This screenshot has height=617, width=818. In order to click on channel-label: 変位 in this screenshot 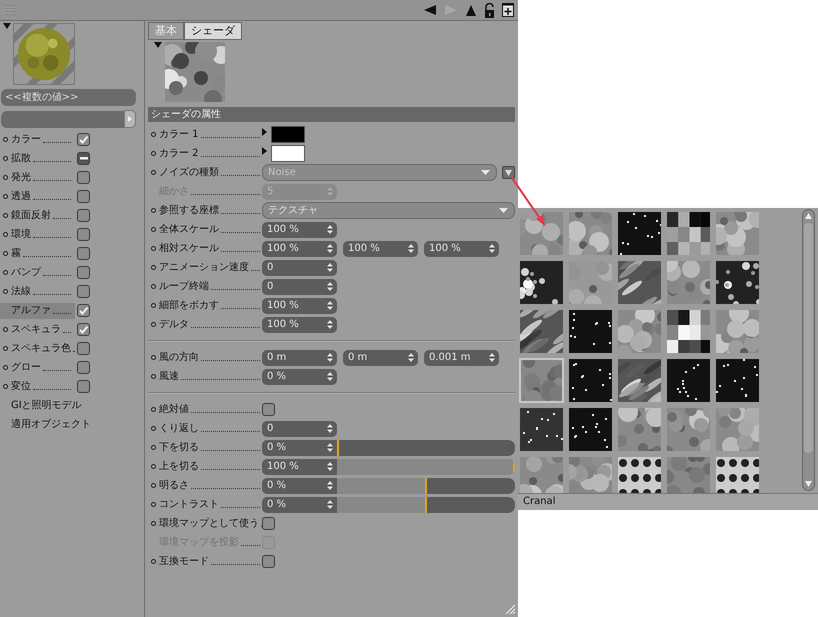, I will do `click(43, 386)`.